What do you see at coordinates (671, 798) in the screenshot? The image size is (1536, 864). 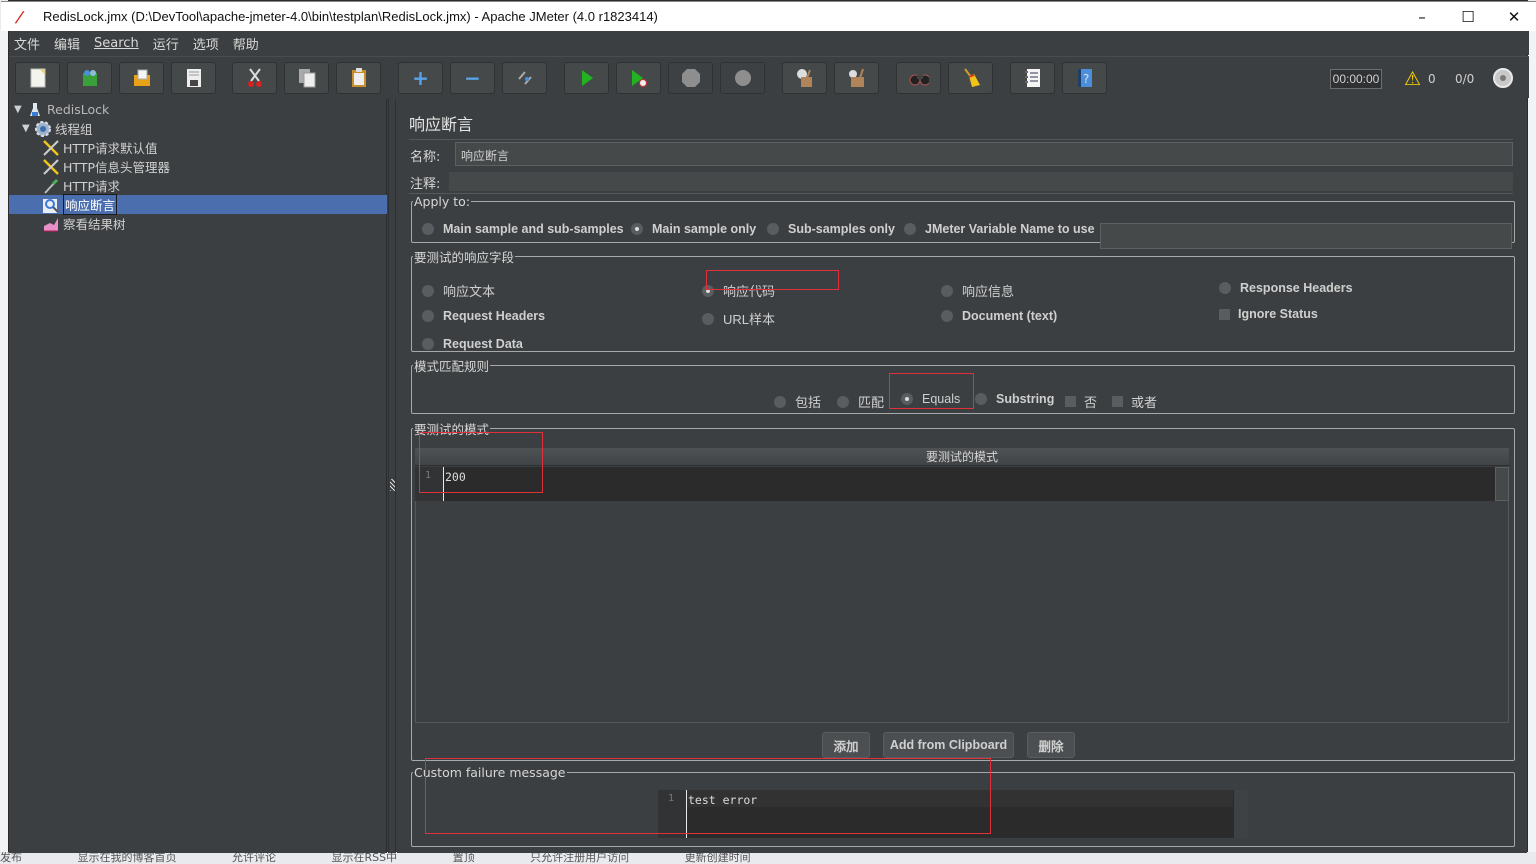 I see `line-number: 1` at bounding box center [671, 798].